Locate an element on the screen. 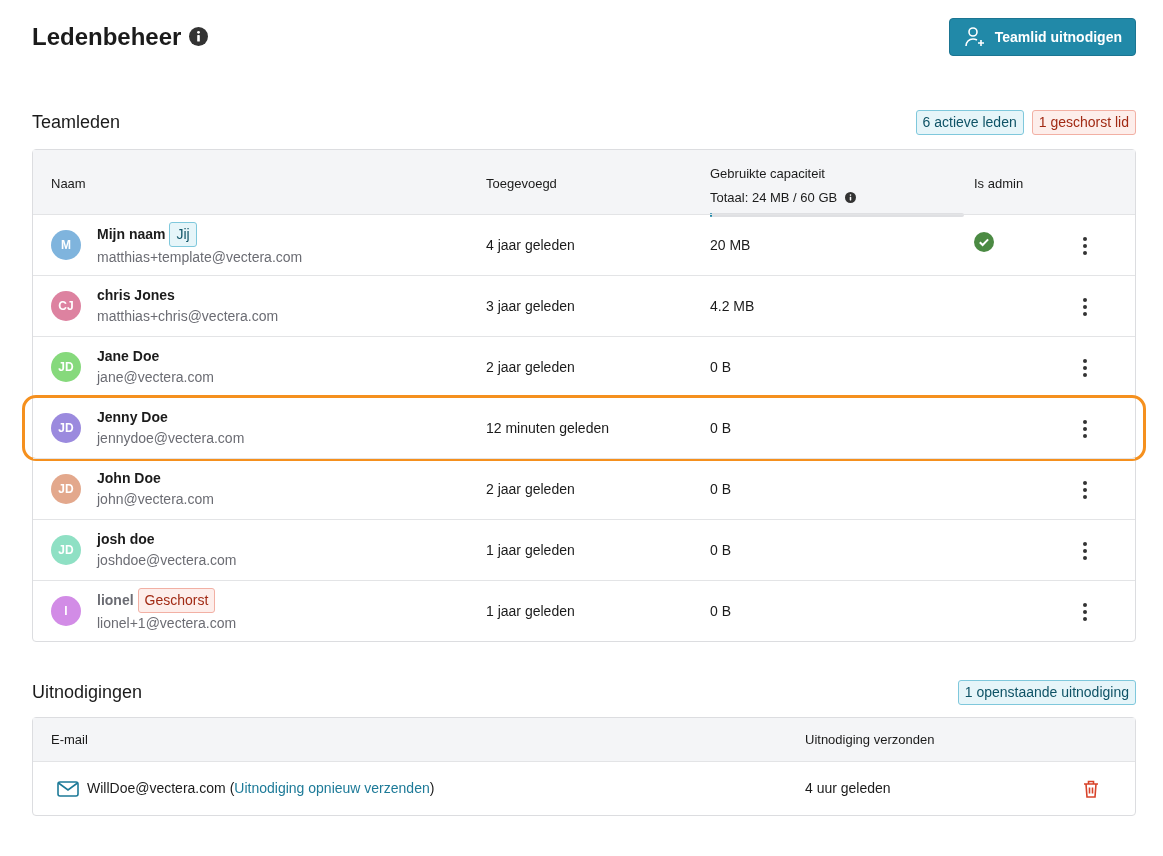 This screenshot has height=856, width=1163. section-title: Teamleden is located at coordinates (76, 122).